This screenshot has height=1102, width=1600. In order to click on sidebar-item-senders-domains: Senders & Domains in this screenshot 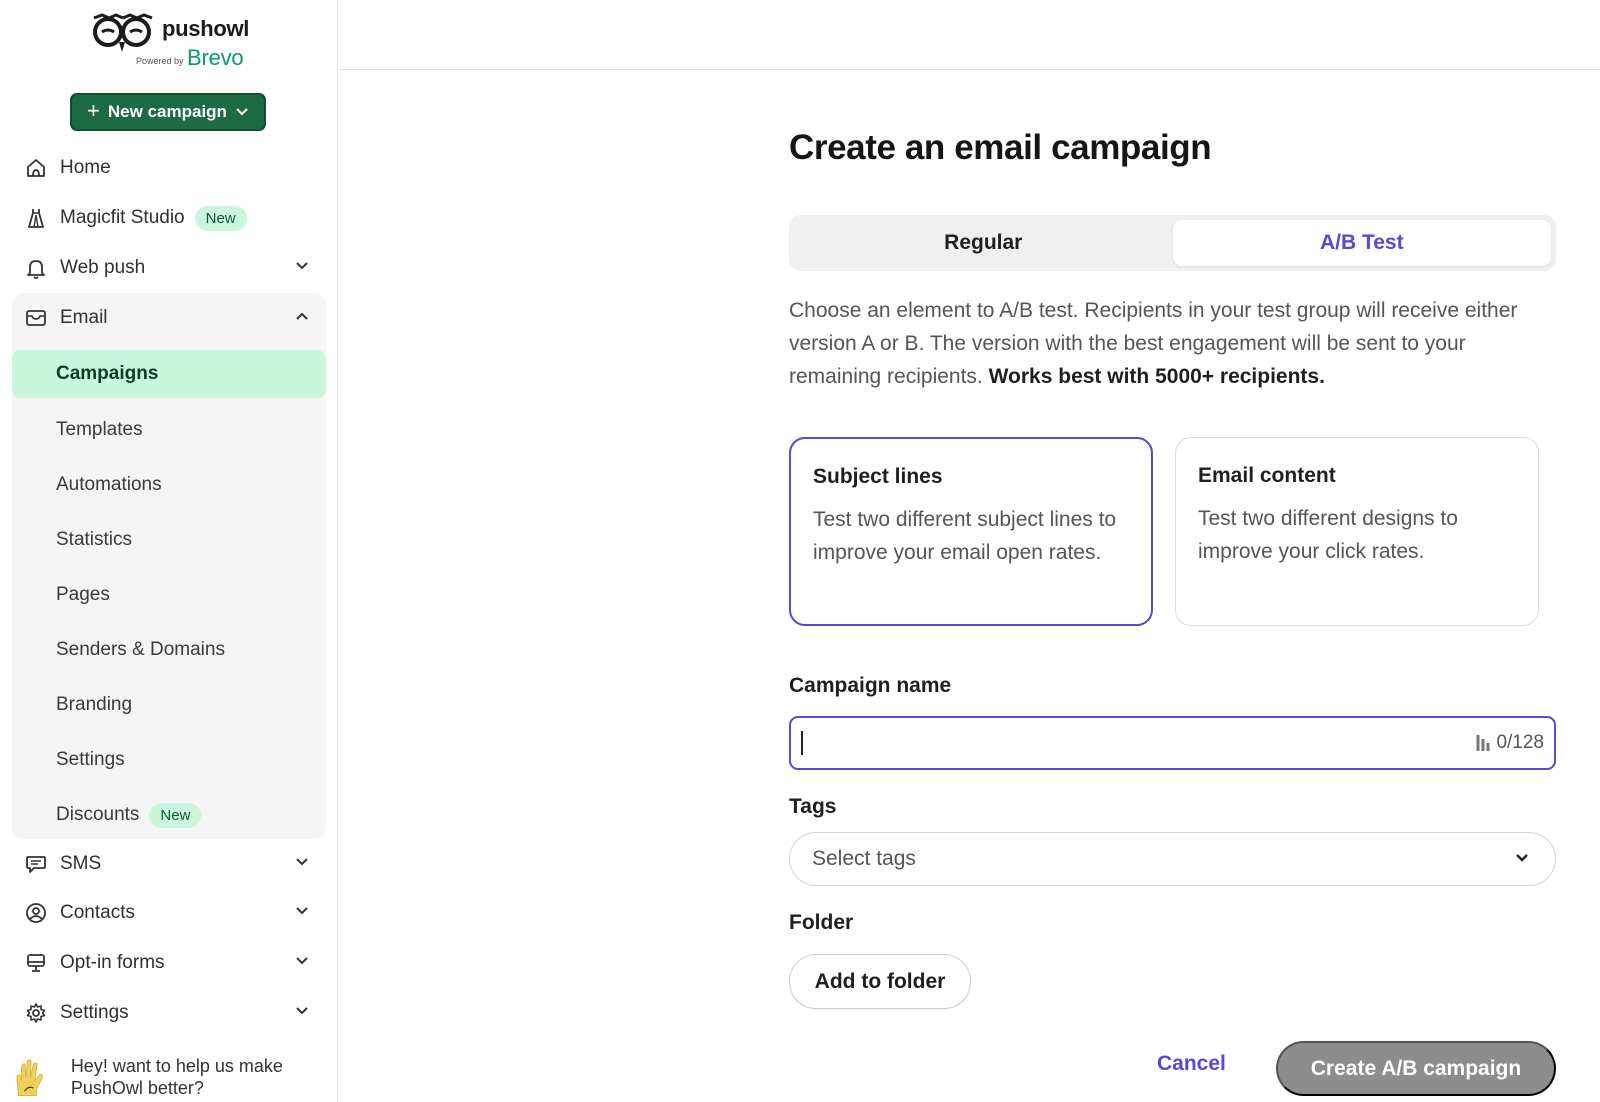, I will do `click(169, 650)`.